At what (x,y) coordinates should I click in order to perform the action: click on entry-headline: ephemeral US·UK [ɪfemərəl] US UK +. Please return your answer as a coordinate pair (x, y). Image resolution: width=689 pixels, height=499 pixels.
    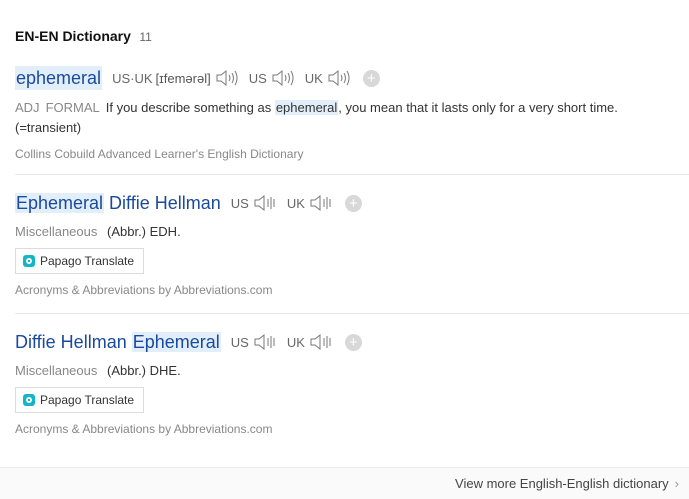
    Looking at the image, I should click on (352, 78).